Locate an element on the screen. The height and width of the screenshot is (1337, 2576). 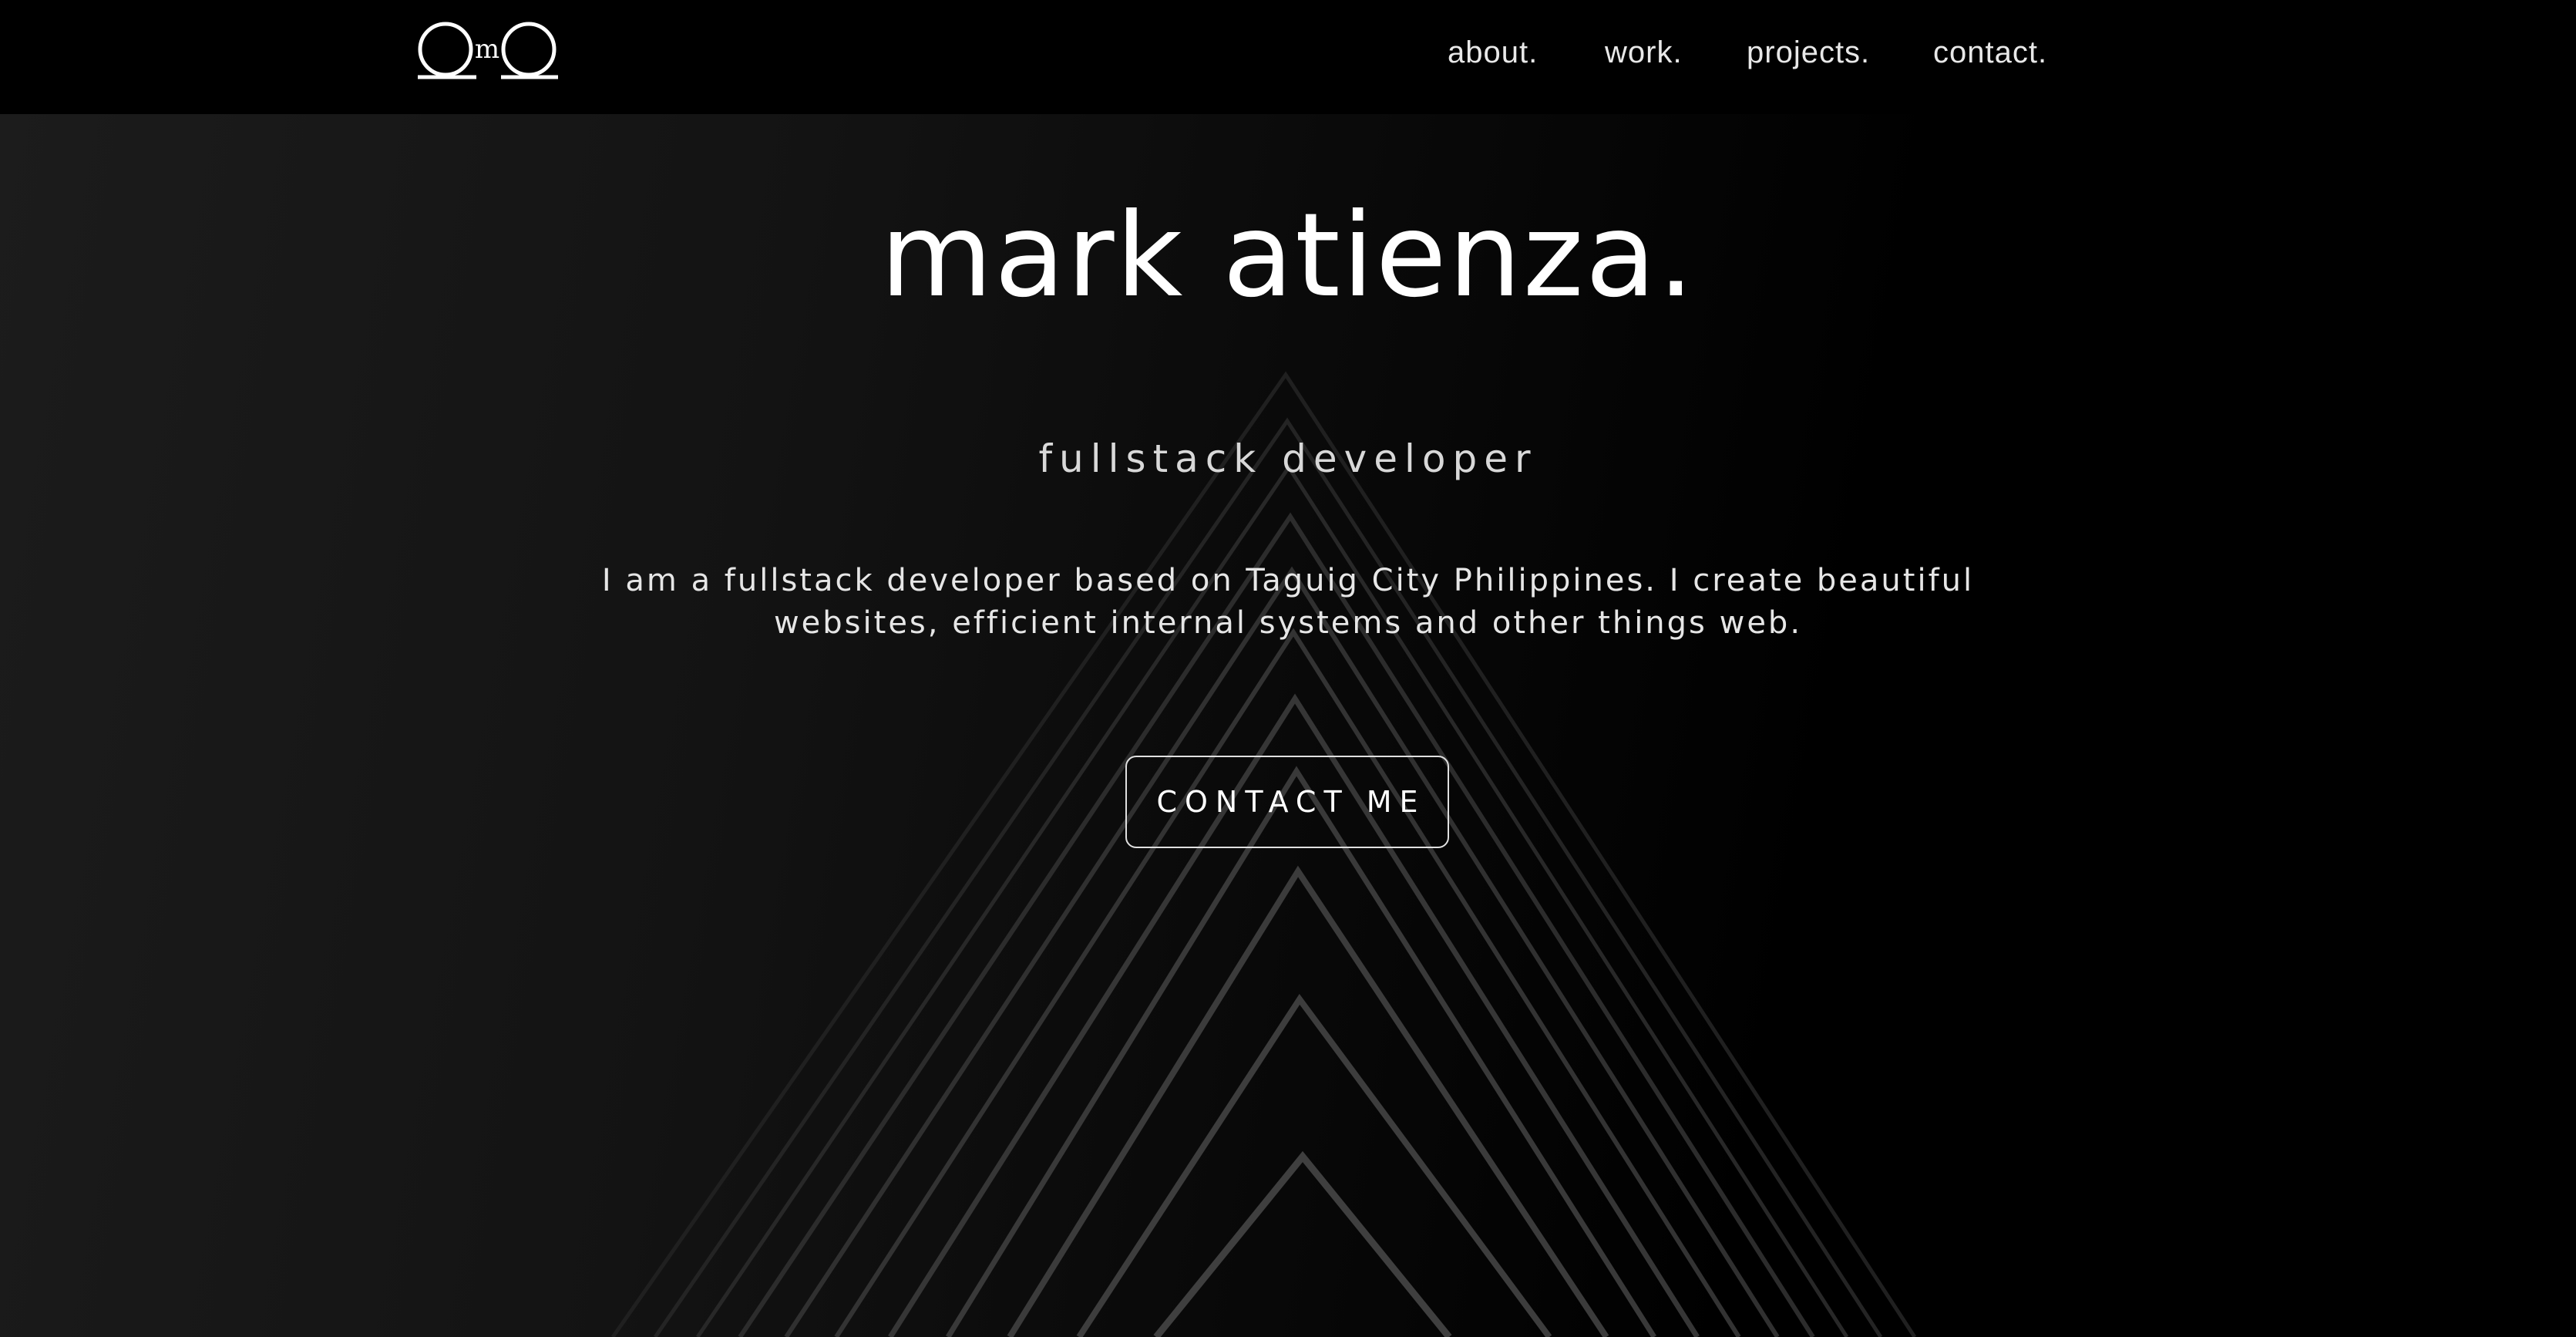
nav-about: about. is located at coordinates (1493, 53).